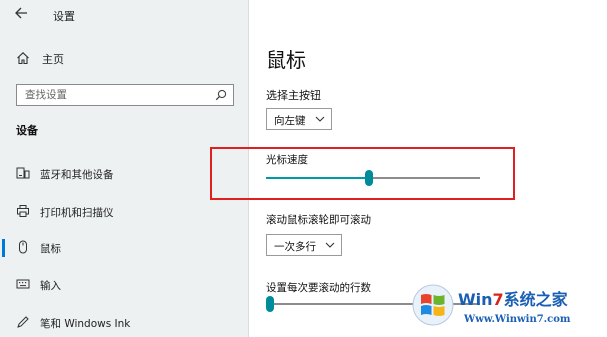 The image size is (607, 337). I want to click on watermark-url: Www.Winwin7.com, so click(517, 319).